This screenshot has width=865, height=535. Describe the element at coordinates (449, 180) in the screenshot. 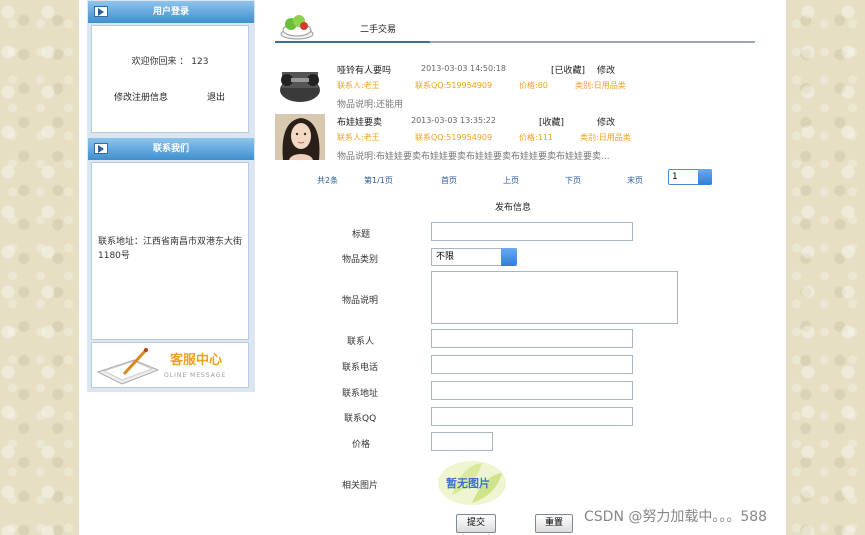

I see `first-page-link: 首页` at that location.